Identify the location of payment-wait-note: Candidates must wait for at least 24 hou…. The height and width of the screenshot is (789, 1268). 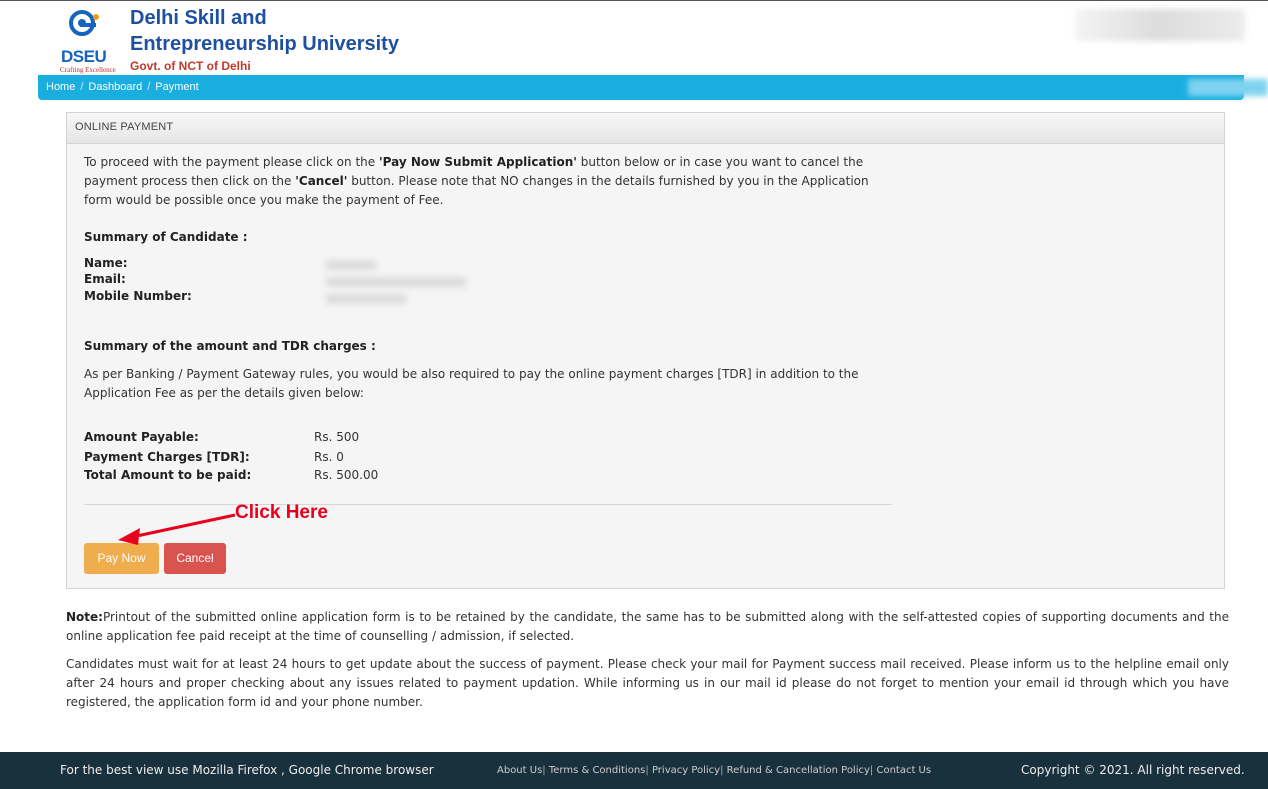
(647, 683).